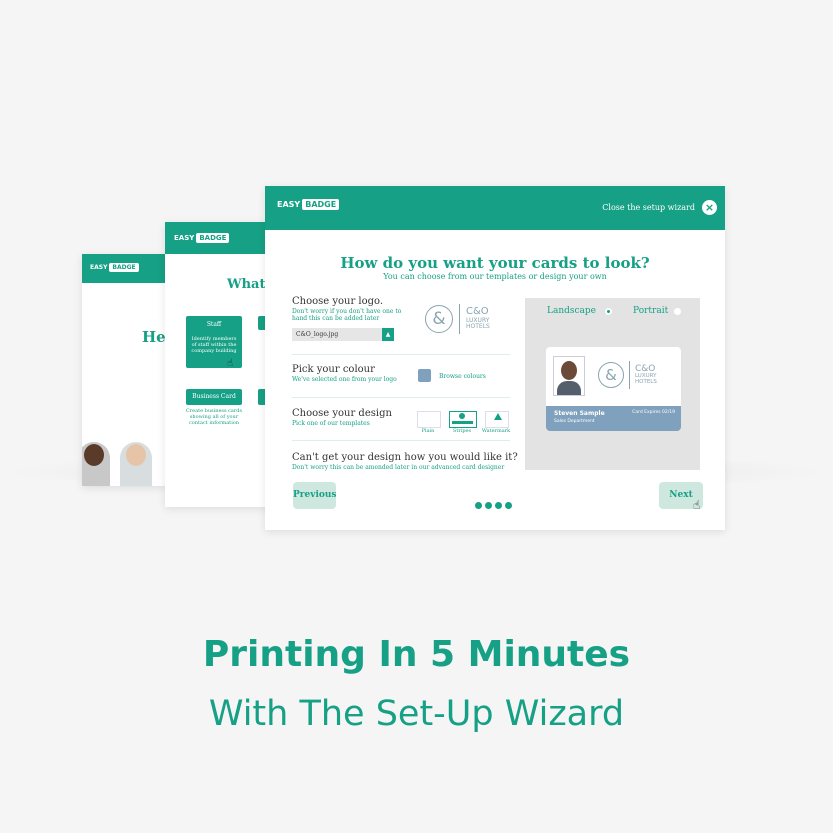 This screenshot has width=833, height=833. Describe the element at coordinates (416, 714) in the screenshot. I see `subheadline: With The Set-Up Wizard` at that location.